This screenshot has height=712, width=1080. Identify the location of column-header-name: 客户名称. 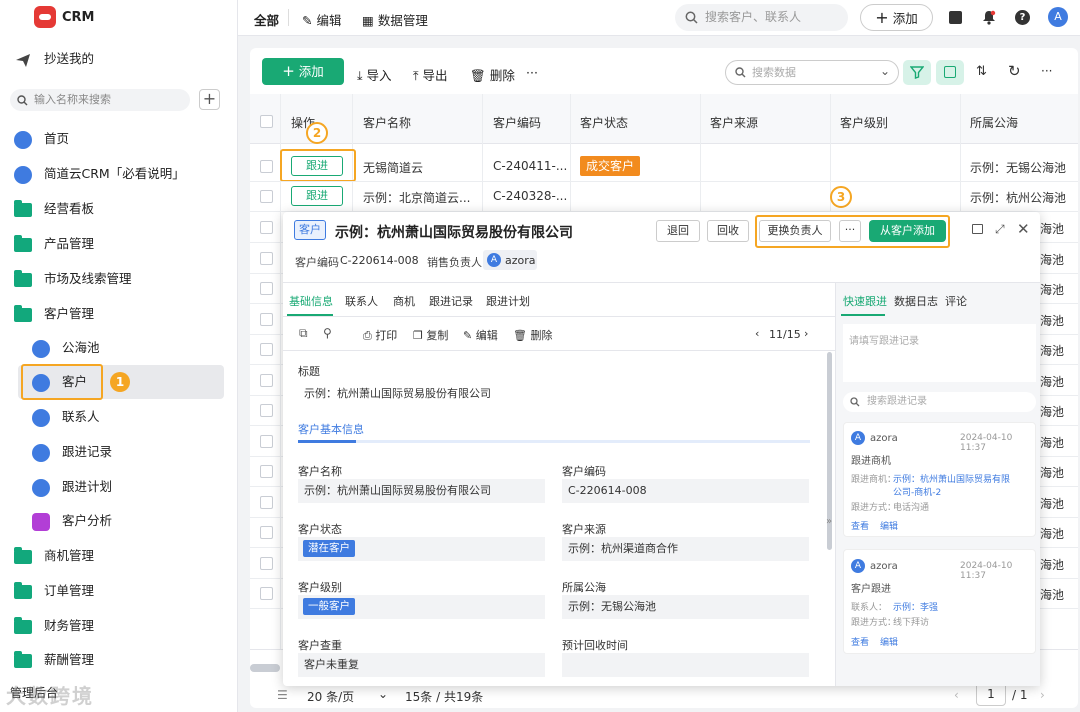
(387, 122).